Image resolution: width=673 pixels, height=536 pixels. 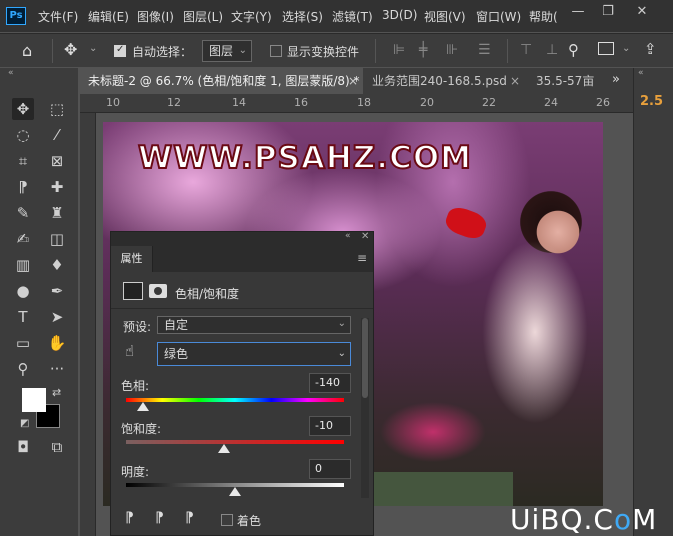 I want to click on lightness-slider-thumb, so click(x=235, y=491).